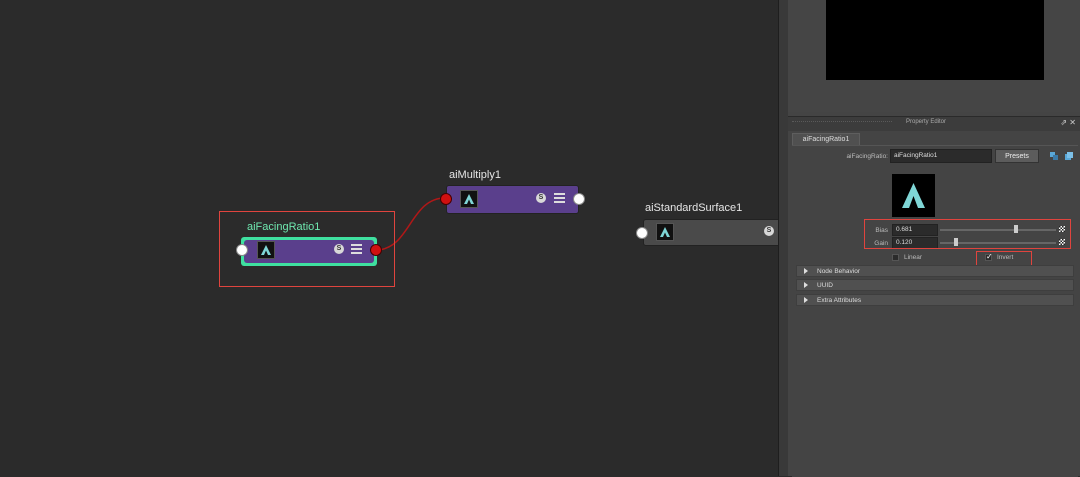 This screenshot has width=1080, height=477. What do you see at coordinates (895, 257) in the screenshot?
I see `linear-checkbox` at bounding box center [895, 257].